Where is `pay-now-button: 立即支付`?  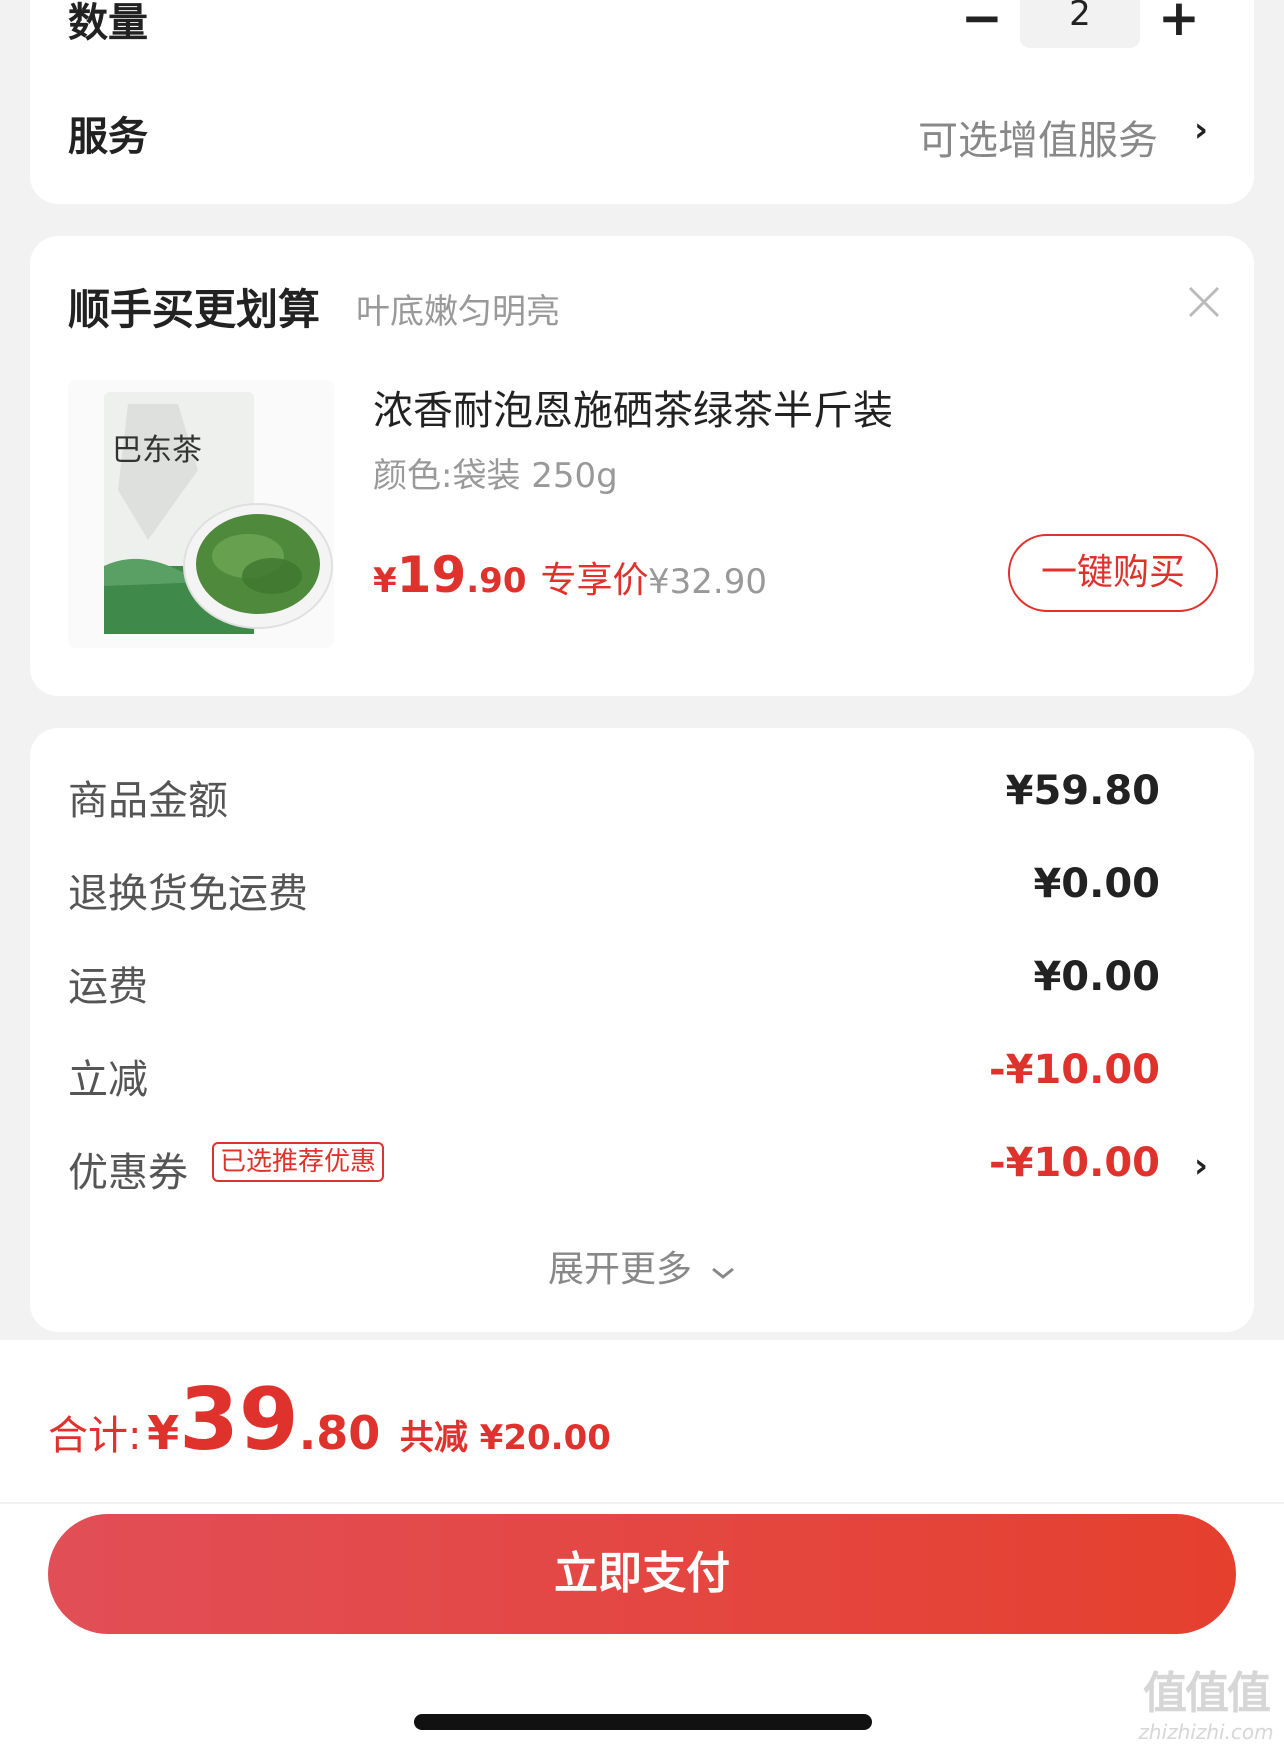
pay-now-button: 立即支付 is located at coordinates (642, 1574).